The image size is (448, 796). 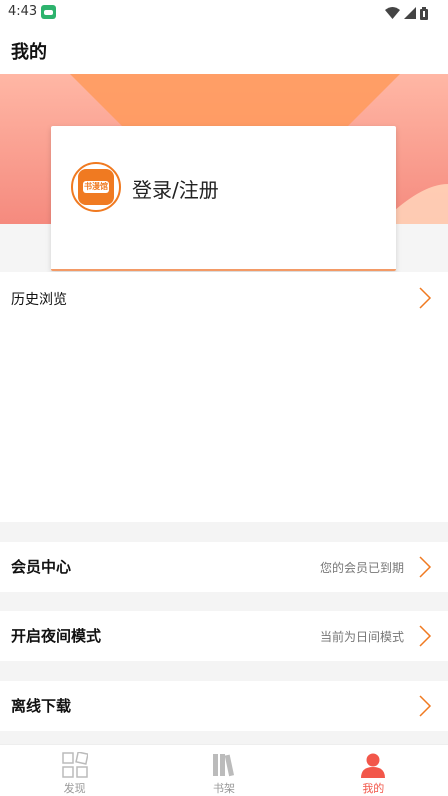 I want to click on books-icon, so click(x=223, y=765).